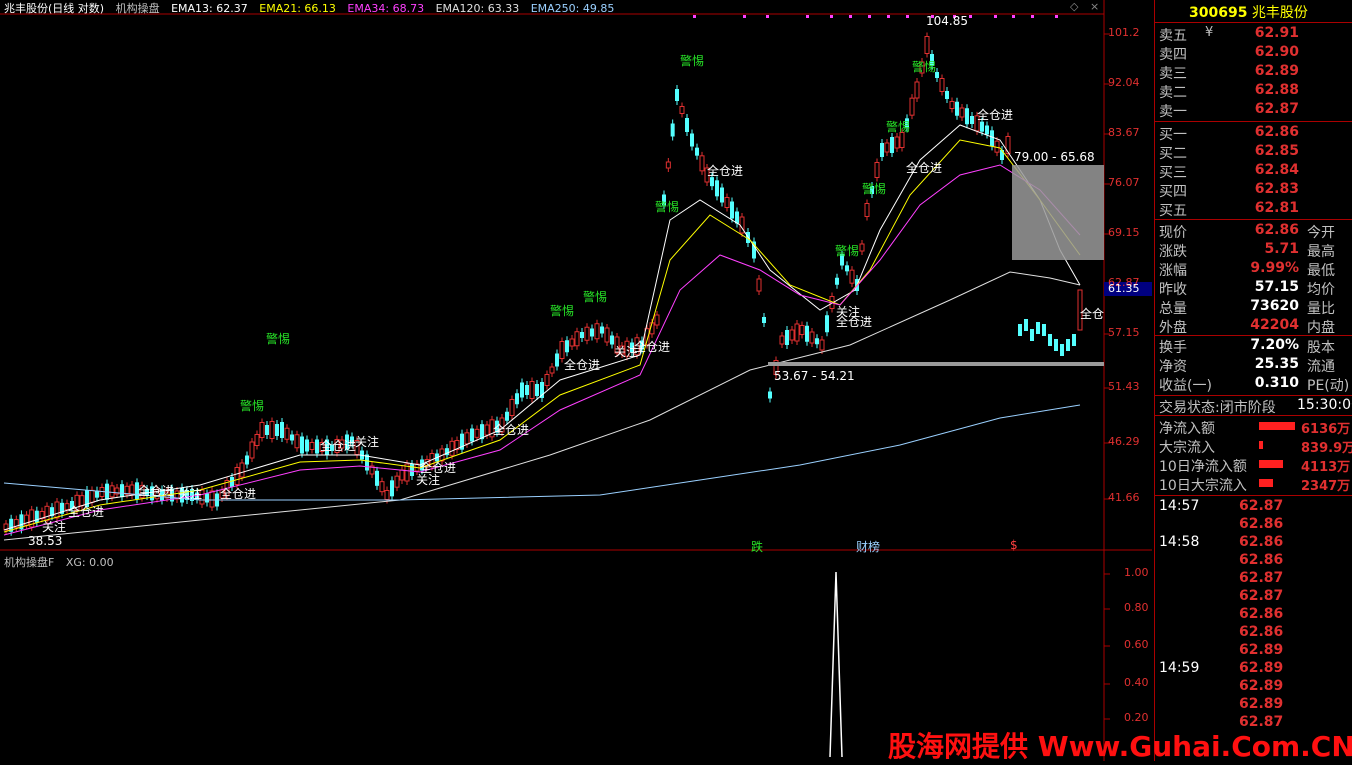 The image size is (1352, 765). I want to click on quote-row-label: 买三, so click(1173, 173).